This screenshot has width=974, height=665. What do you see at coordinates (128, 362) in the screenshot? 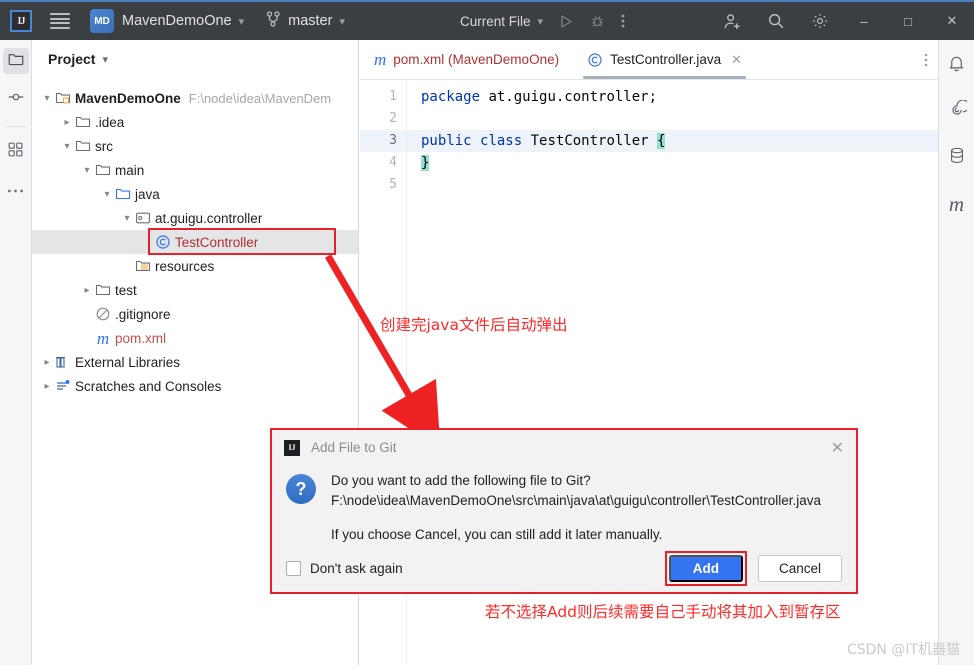
I see `tree-node-label: External Libraries` at bounding box center [128, 362].